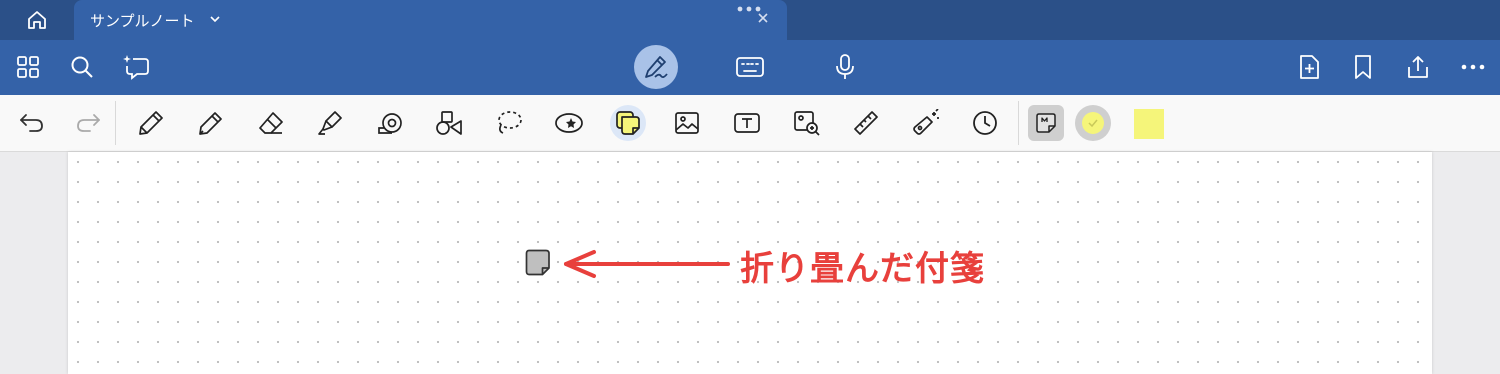  I want to click on microphone-icon, so click(845, 66).